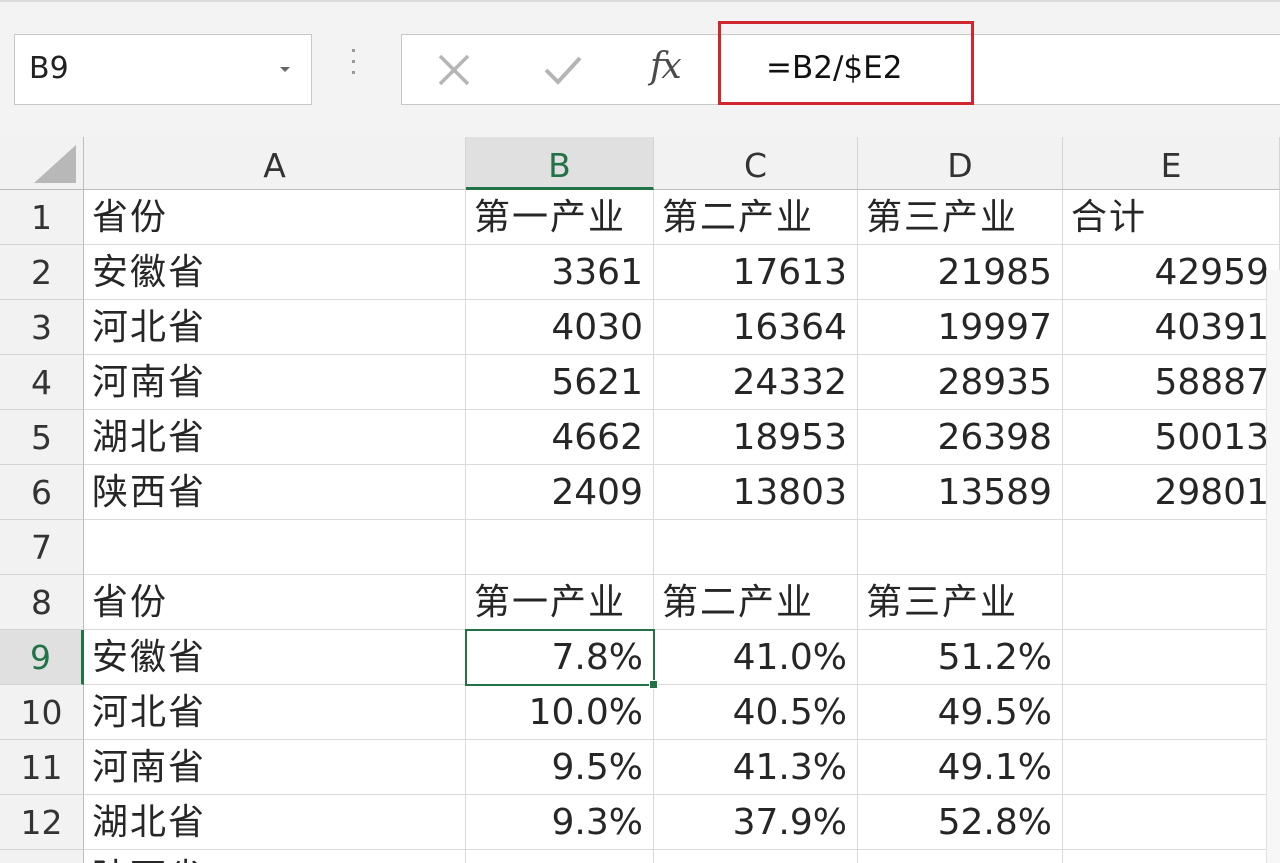  I want to click on cell-c13, so click(756, 856).